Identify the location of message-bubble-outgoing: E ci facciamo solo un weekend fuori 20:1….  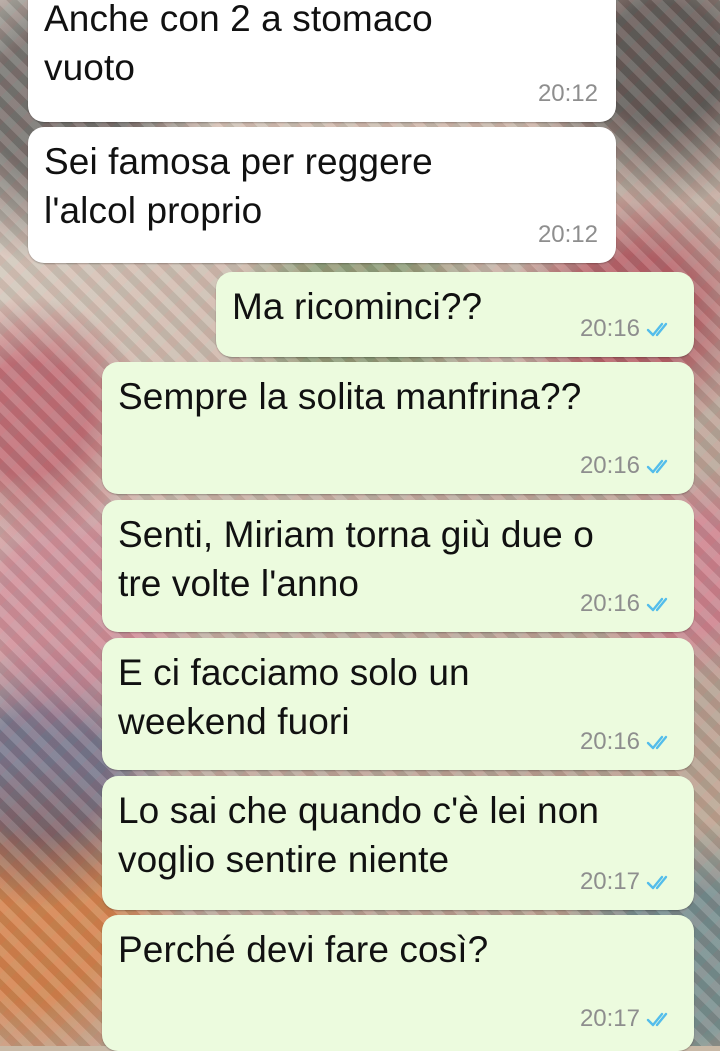
(398, 704).